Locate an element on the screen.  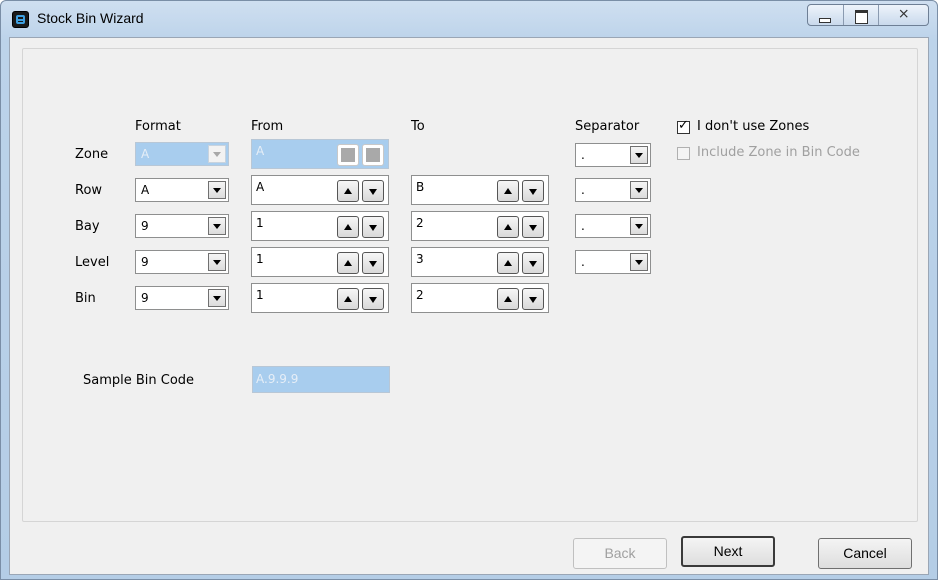
bay-from-down-button is located at coordinates (373, 227).